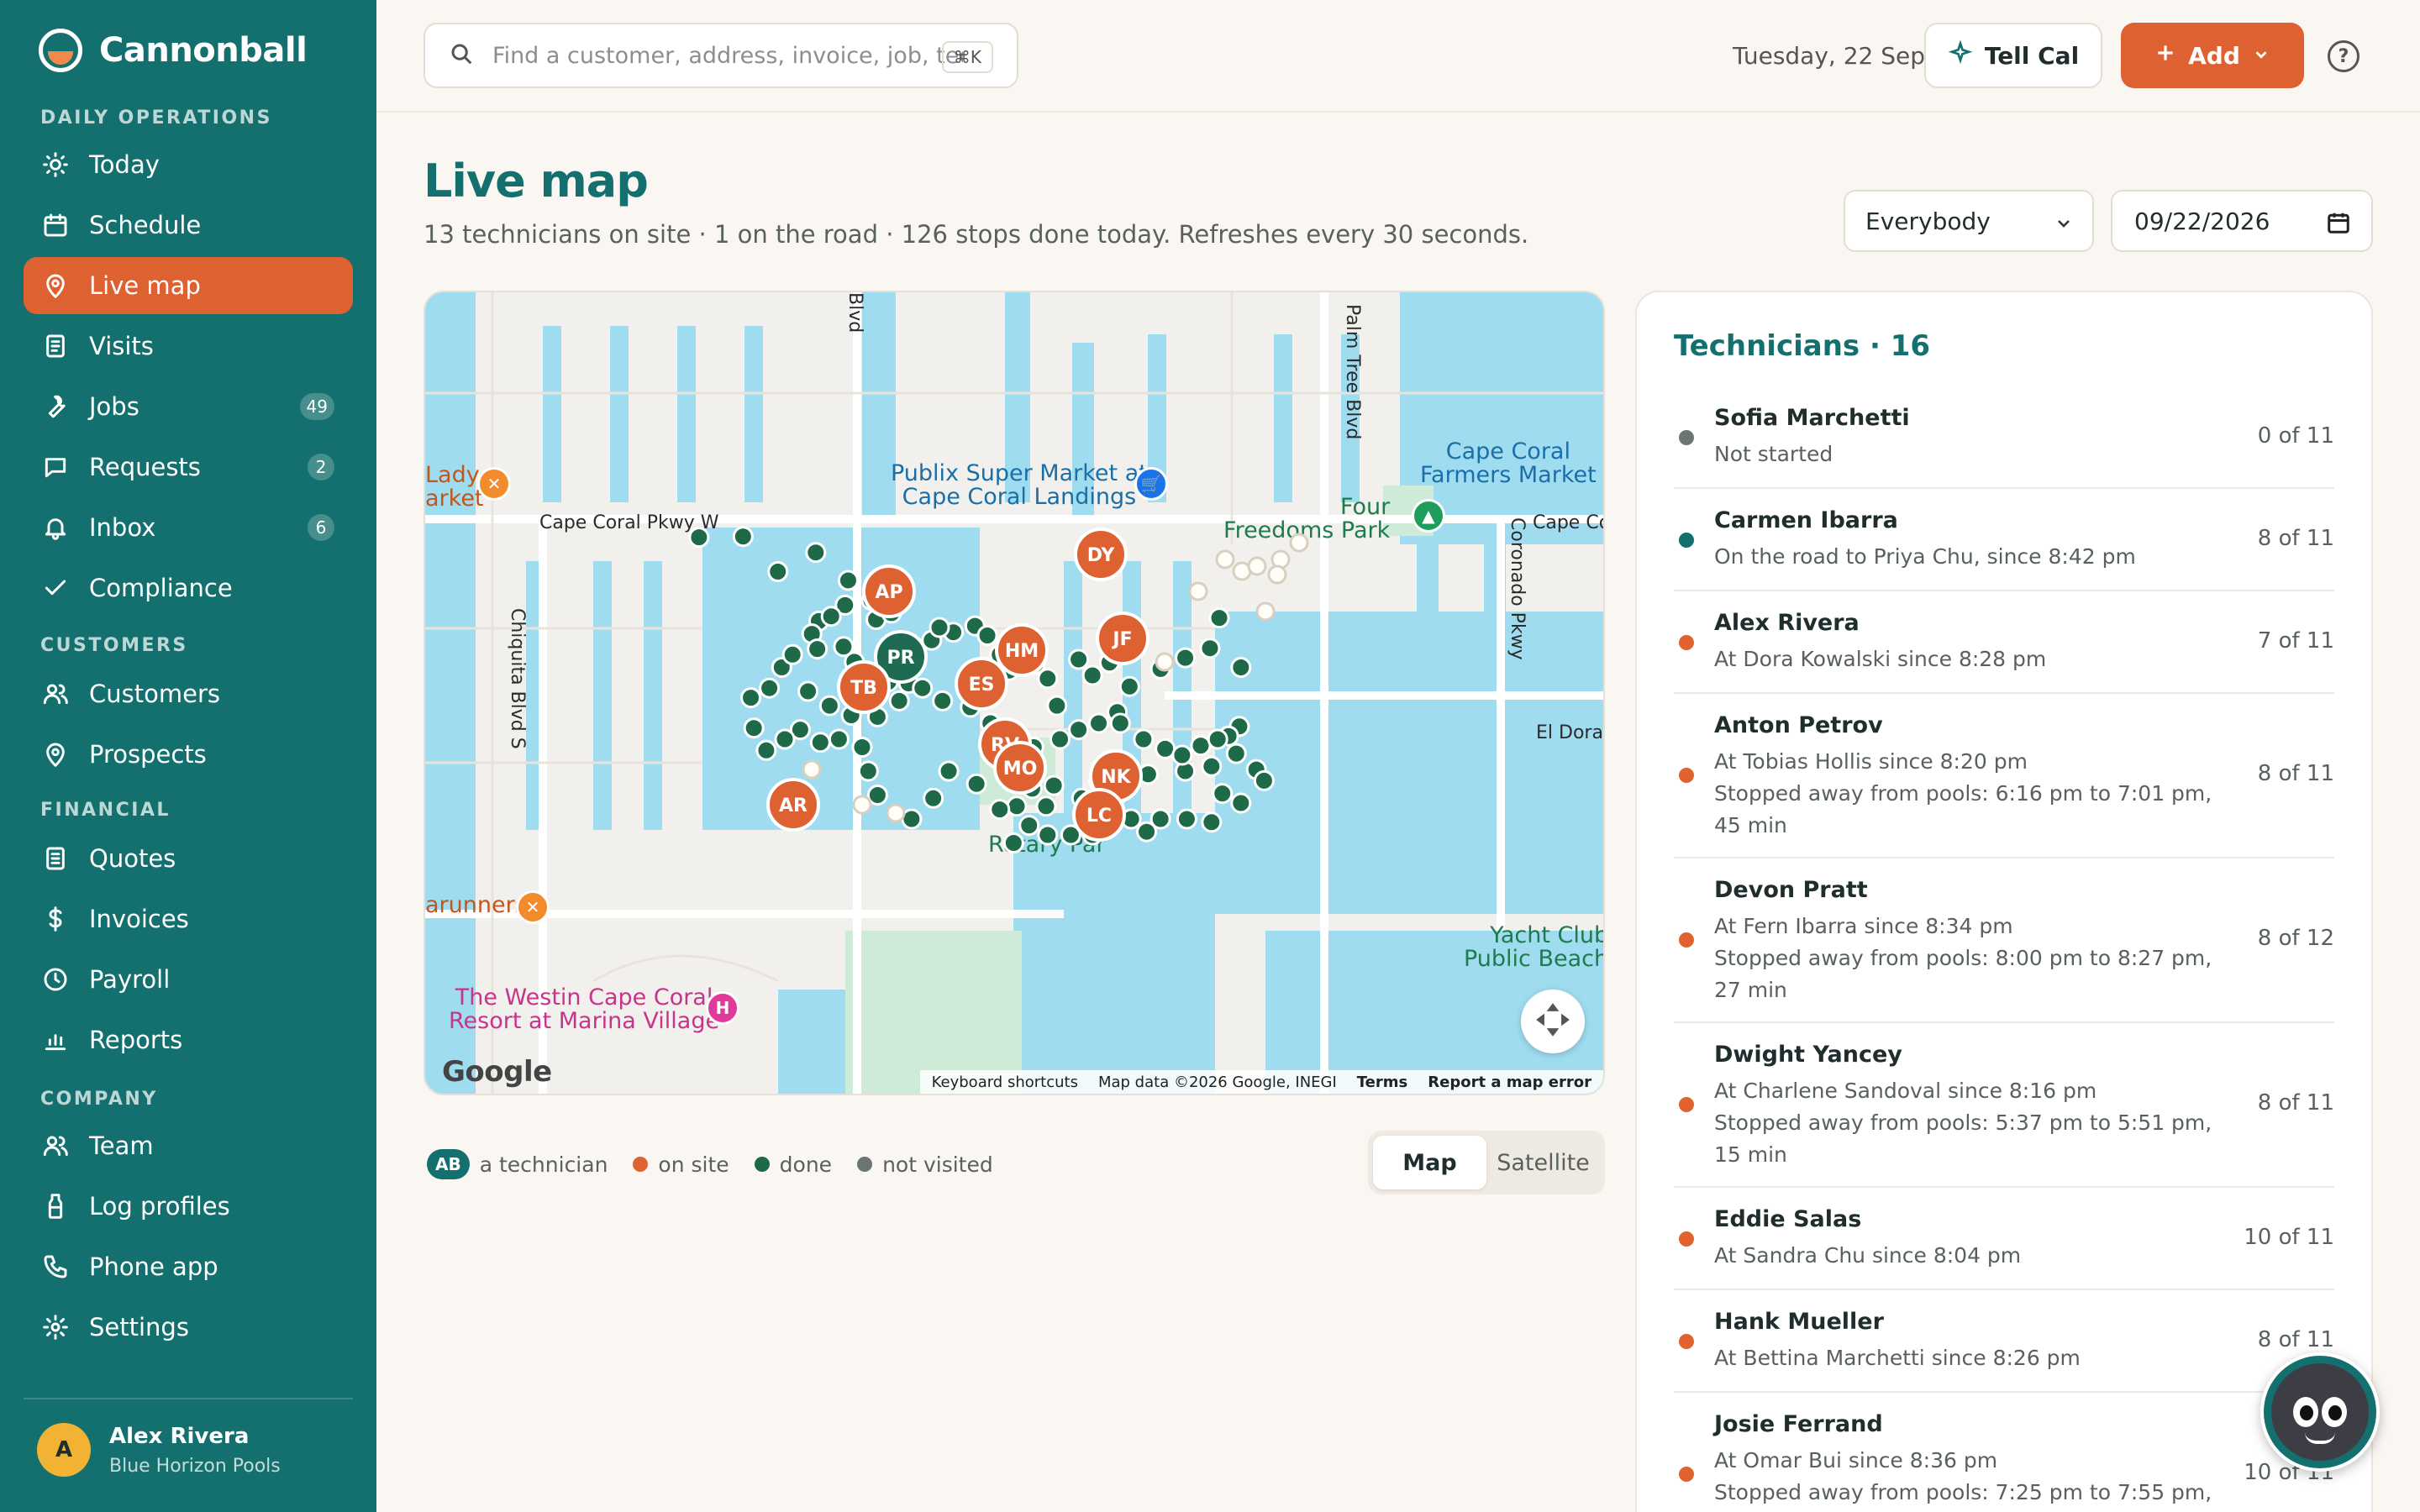 This screenshot has height=1512, width=2420. What do you see at coordinates (188, 164) in the screenshot?
I see `sidebar-item-today: Today` at bounding box center [188, 164].